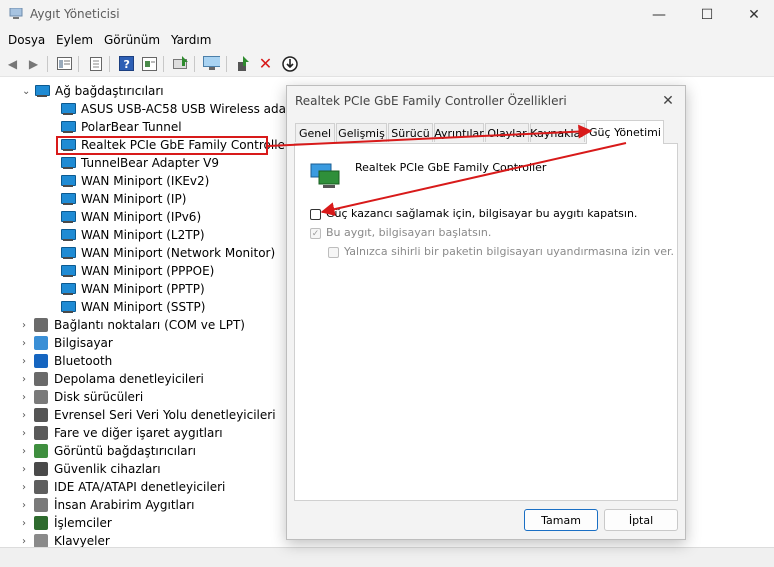 The width and height of the screenshot is (774, 567). I want to click on enable-device-icon, so click(243, 63).